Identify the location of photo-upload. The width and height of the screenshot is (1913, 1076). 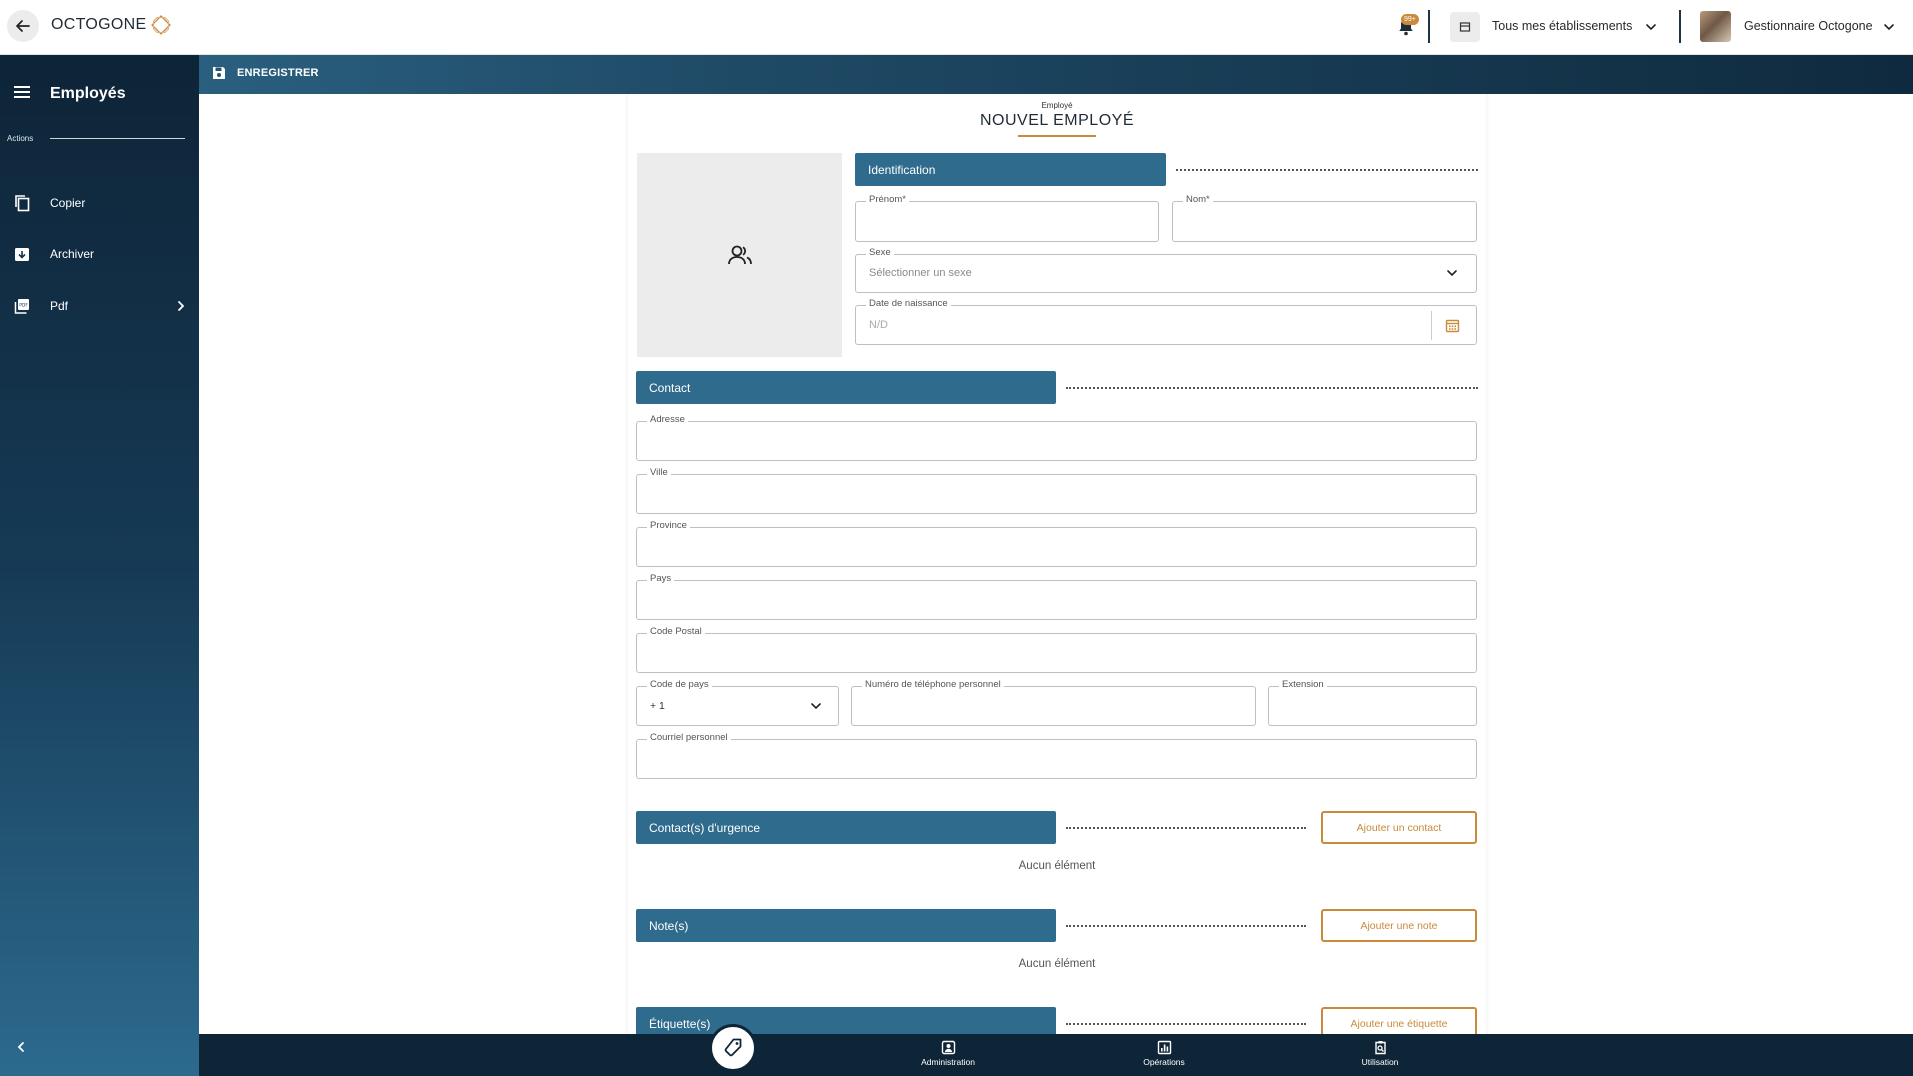
(739, 255).